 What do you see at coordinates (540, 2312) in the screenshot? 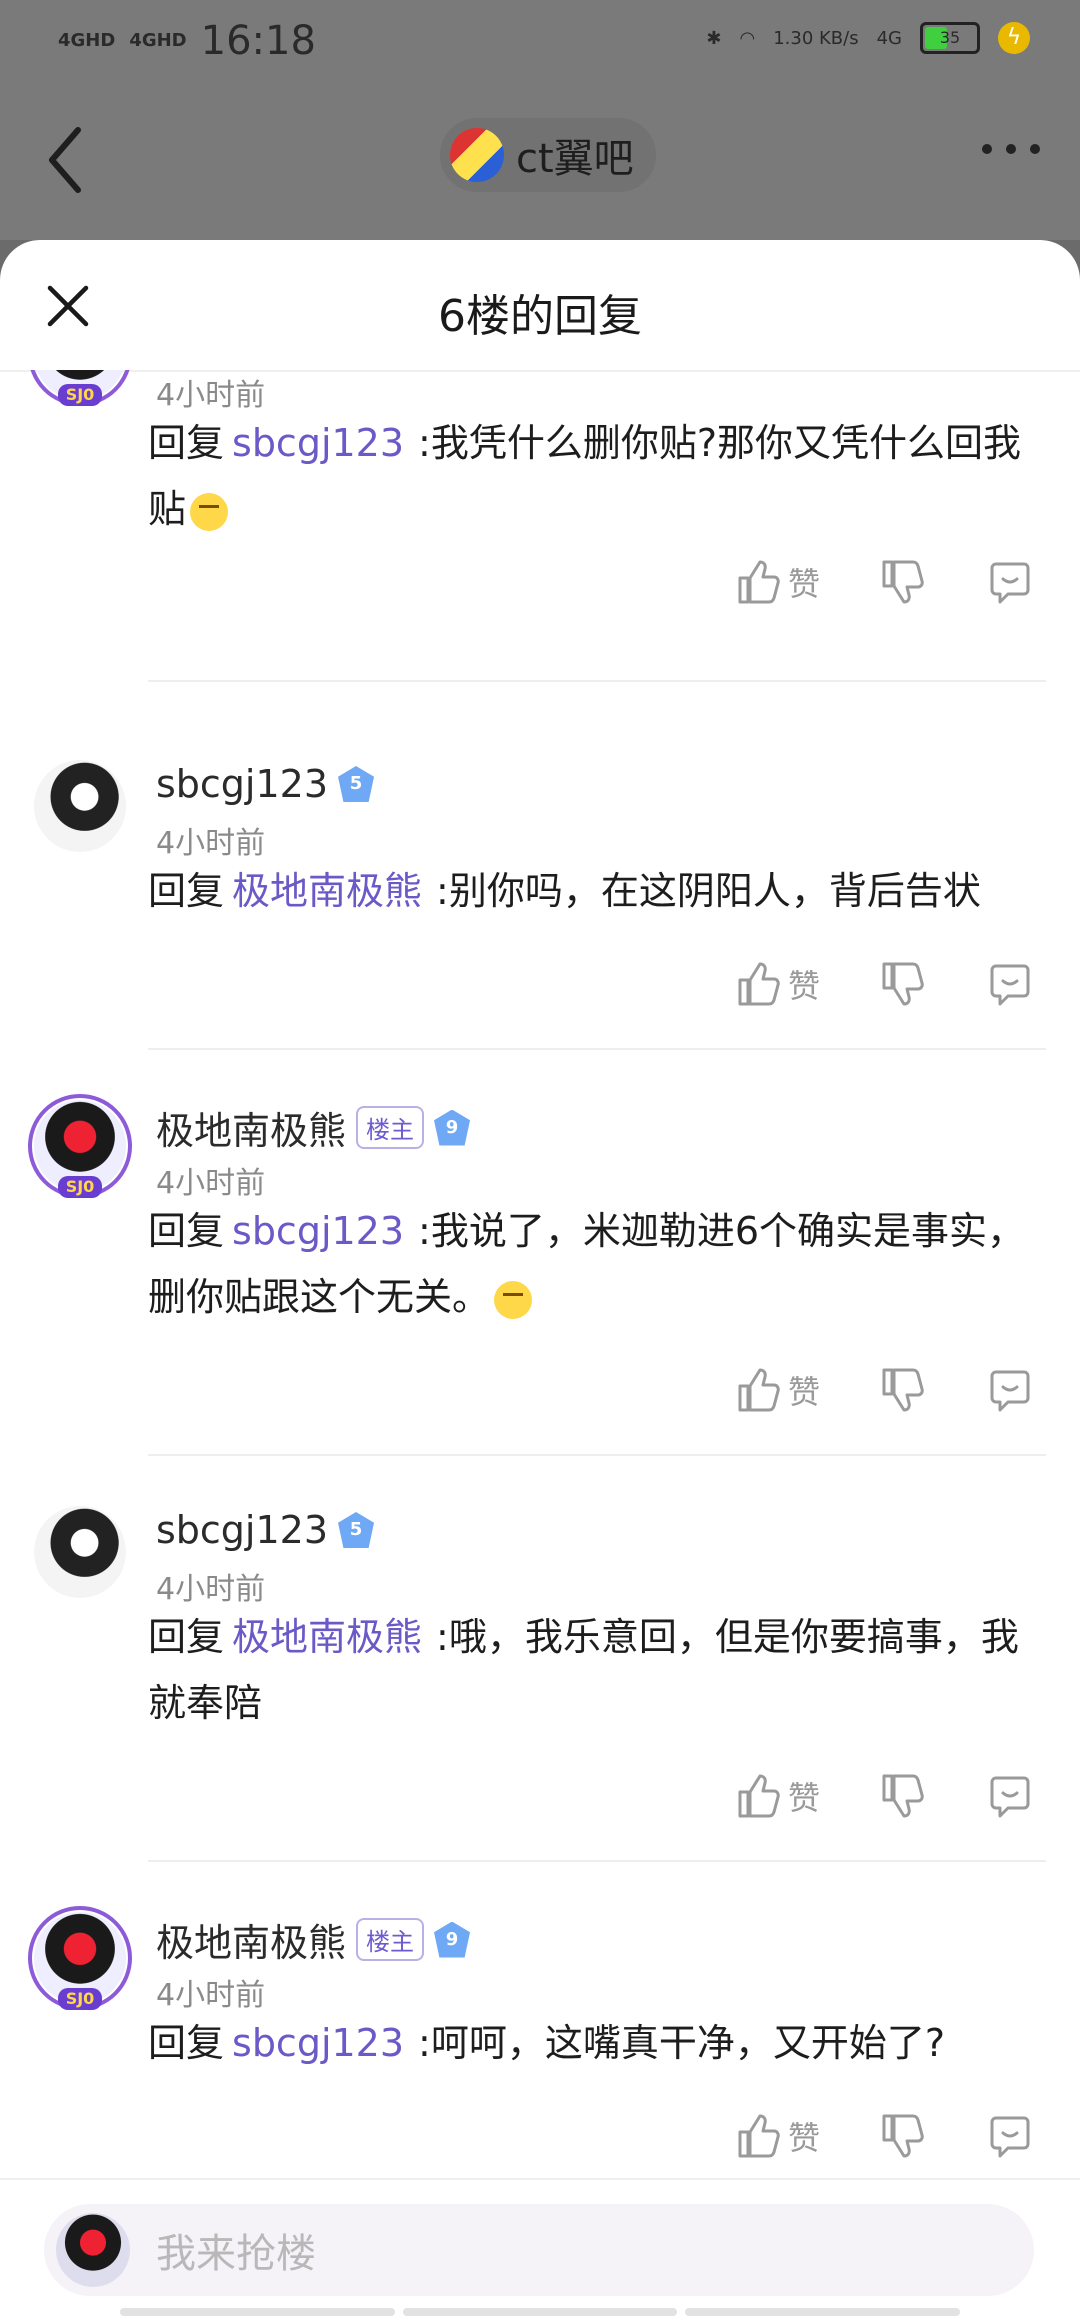
I see `gesture-bar` at bounding box center [540, 2312].